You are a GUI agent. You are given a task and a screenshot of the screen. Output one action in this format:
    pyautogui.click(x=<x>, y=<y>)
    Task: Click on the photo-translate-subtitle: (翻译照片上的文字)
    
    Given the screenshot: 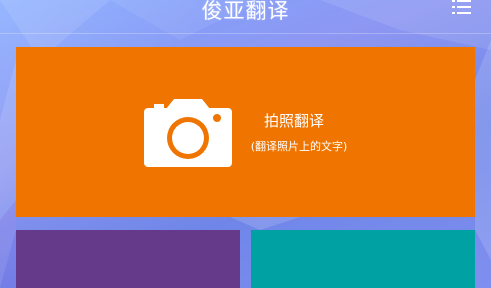 What is the action you would take?
    pyautogui.click(x=299, y=146)
    